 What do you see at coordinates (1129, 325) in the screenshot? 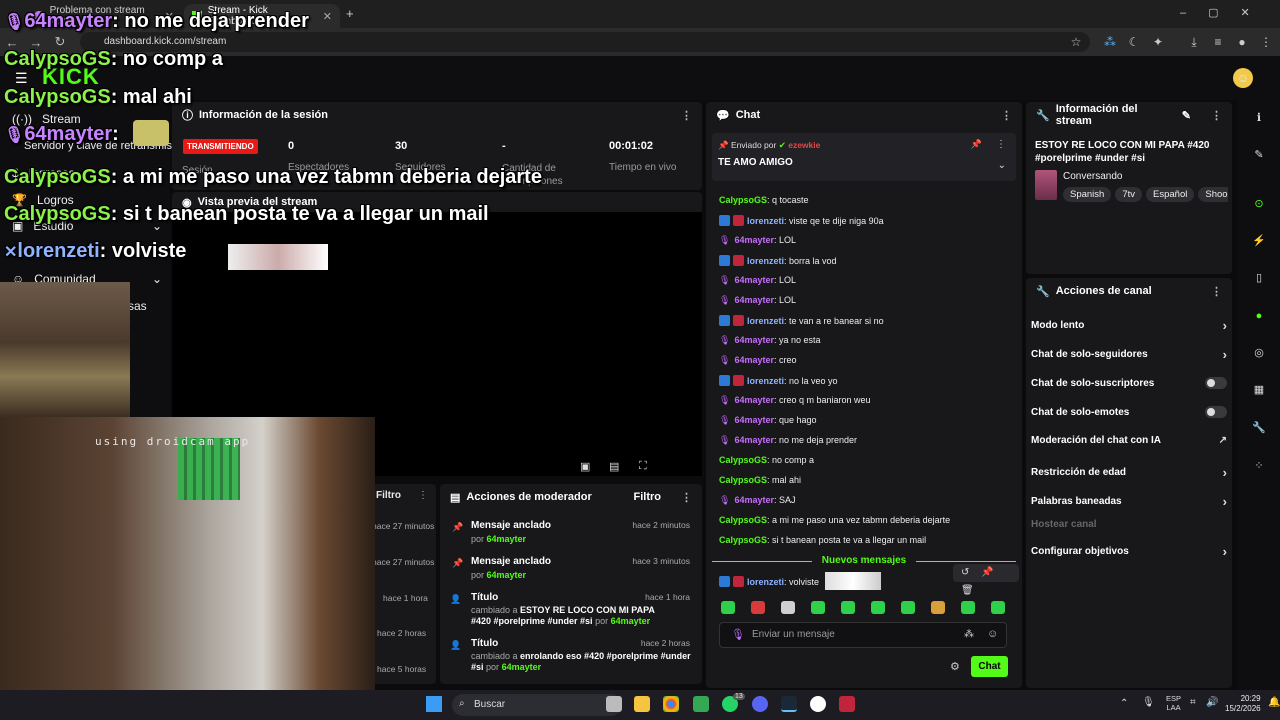
I see `channel-action-0: Modo lento ›` at bounding box center [1129, 325].